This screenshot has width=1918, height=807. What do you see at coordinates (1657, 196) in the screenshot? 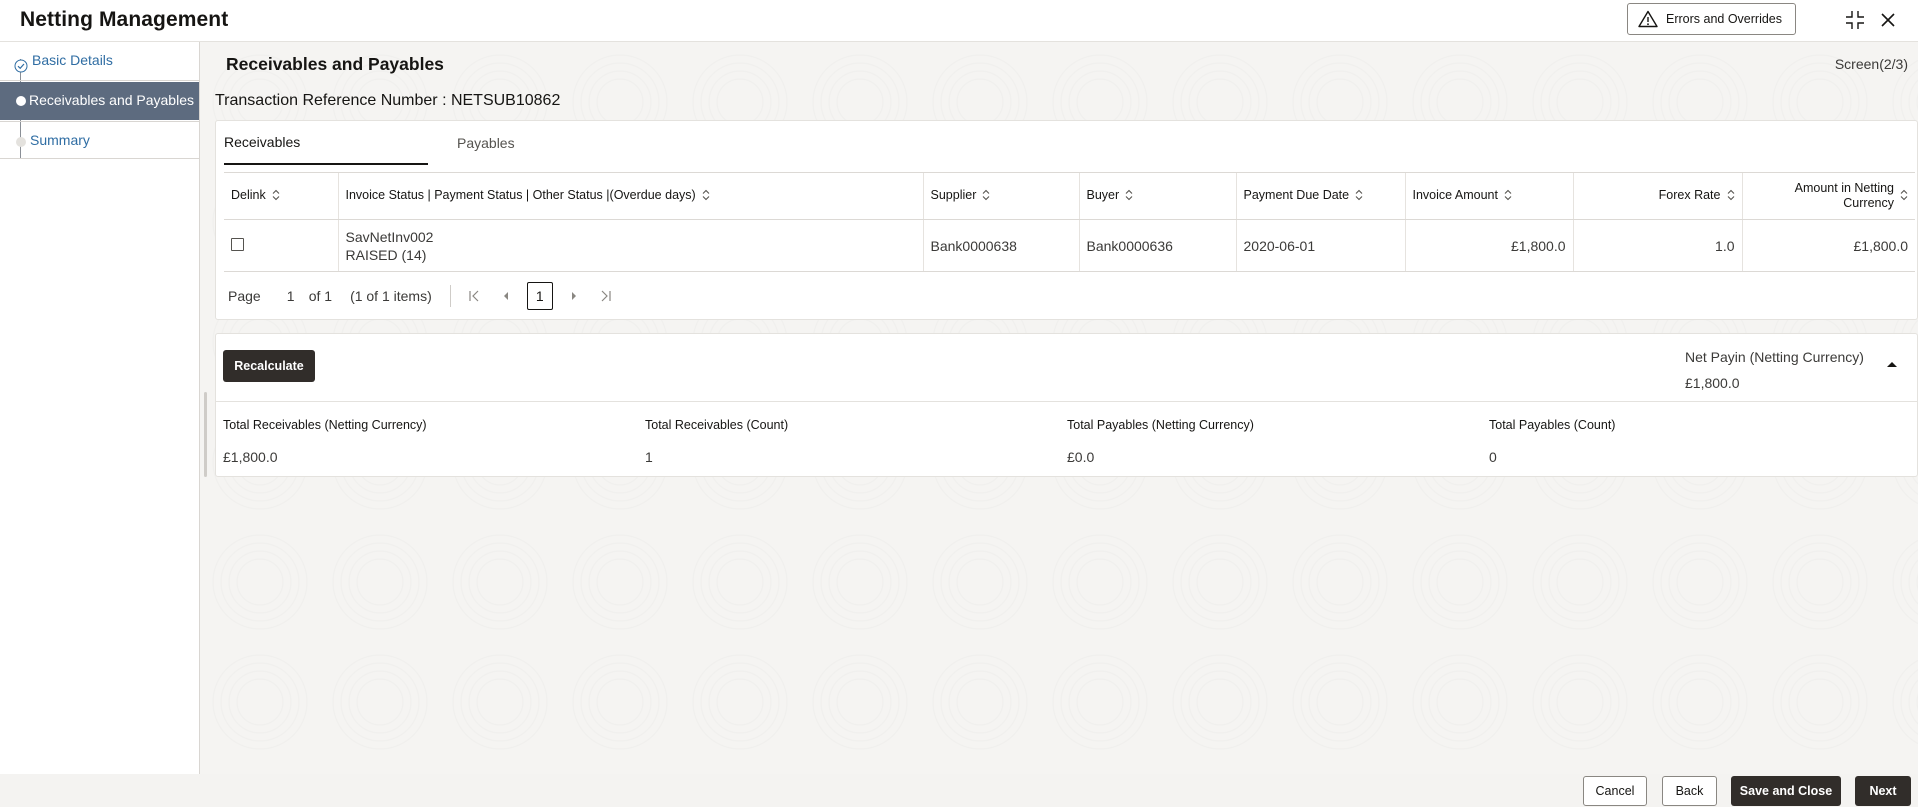
I see `column-header-forex-rate: Forex Rate` at bounding box center [1657, 196].